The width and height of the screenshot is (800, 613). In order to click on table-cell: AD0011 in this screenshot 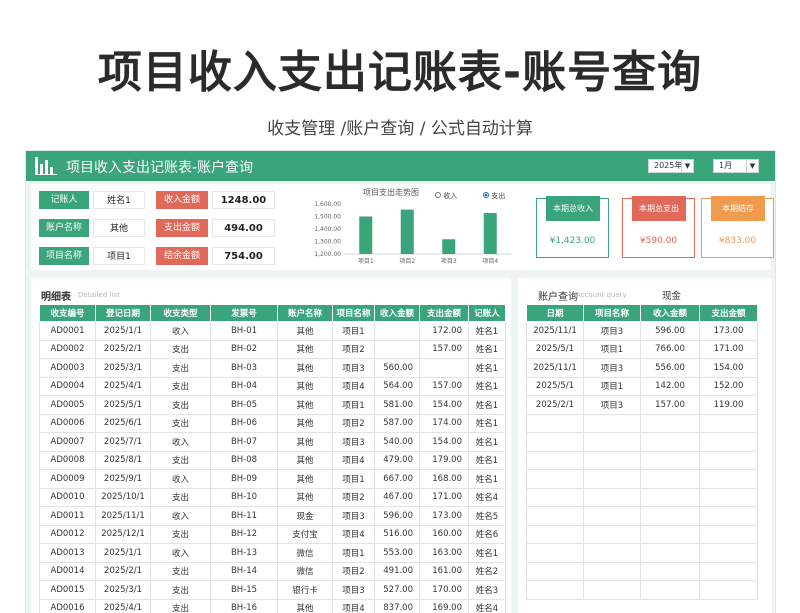, I will do `click(67, 516)`.